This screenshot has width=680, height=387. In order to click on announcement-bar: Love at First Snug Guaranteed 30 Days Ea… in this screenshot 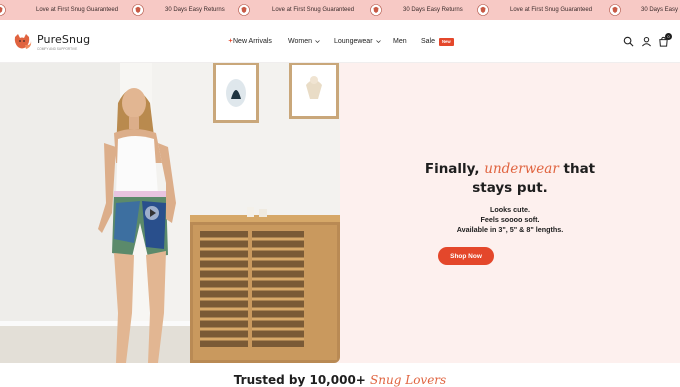, I will do `click(340, 10)`.